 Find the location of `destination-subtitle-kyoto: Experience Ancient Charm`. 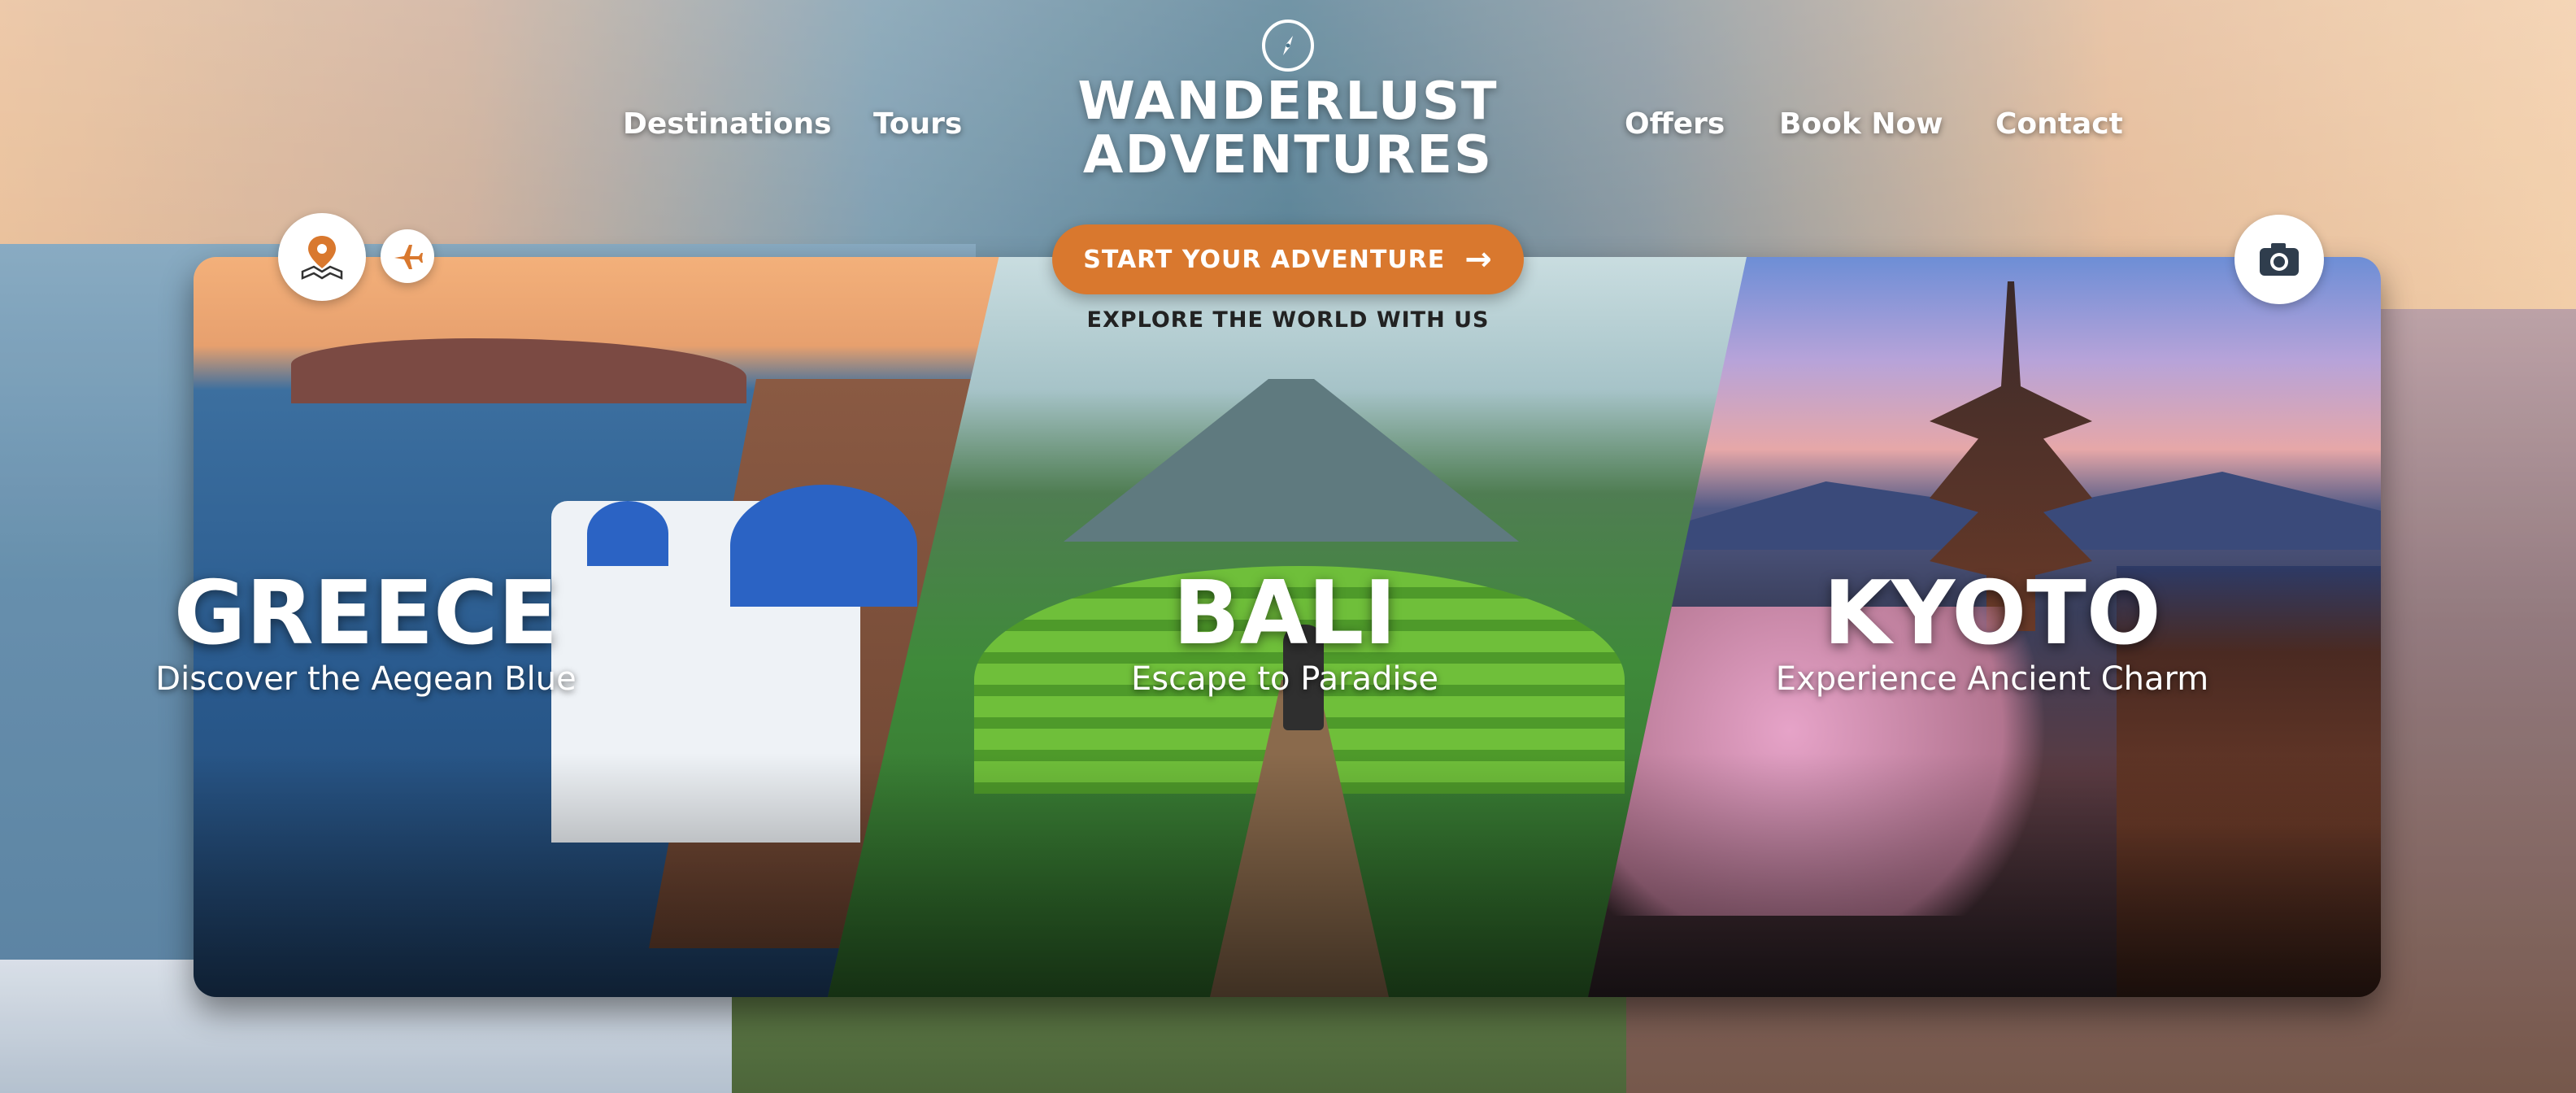

destination-subtitle-kyoto: Experience Ancient Charm is located at coordinates (1992, 679).